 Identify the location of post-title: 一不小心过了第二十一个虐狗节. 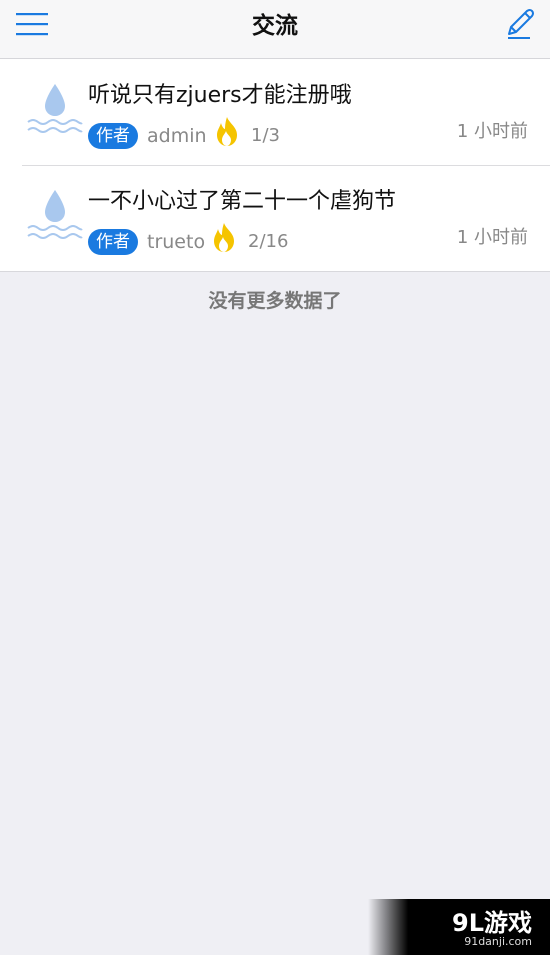
(242, 201).